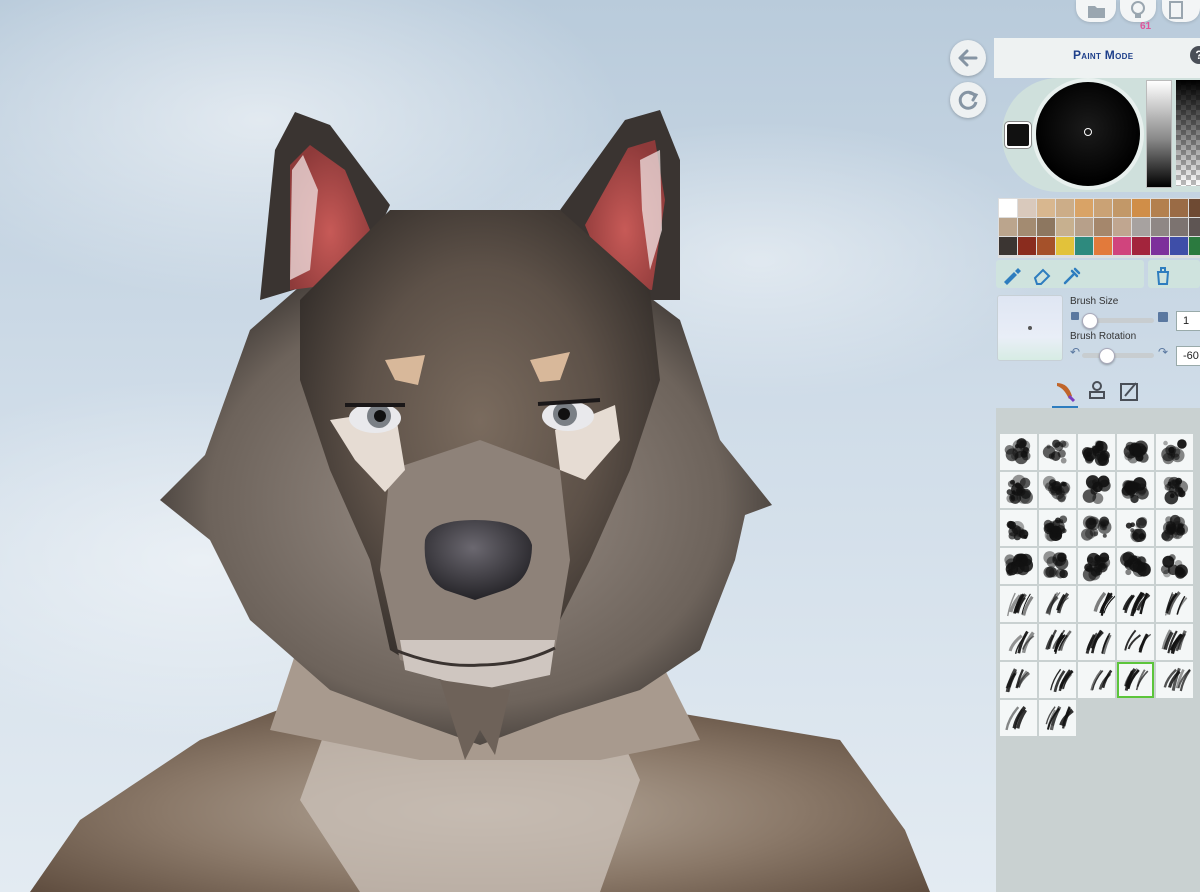  I want to click on color-palette, so click(1099, 228).